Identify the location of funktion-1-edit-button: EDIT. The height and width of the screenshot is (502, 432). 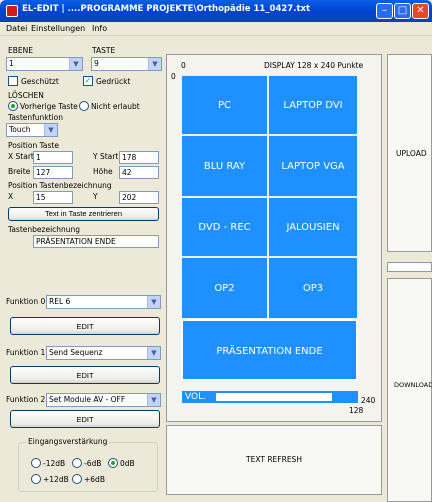
(85, 375).